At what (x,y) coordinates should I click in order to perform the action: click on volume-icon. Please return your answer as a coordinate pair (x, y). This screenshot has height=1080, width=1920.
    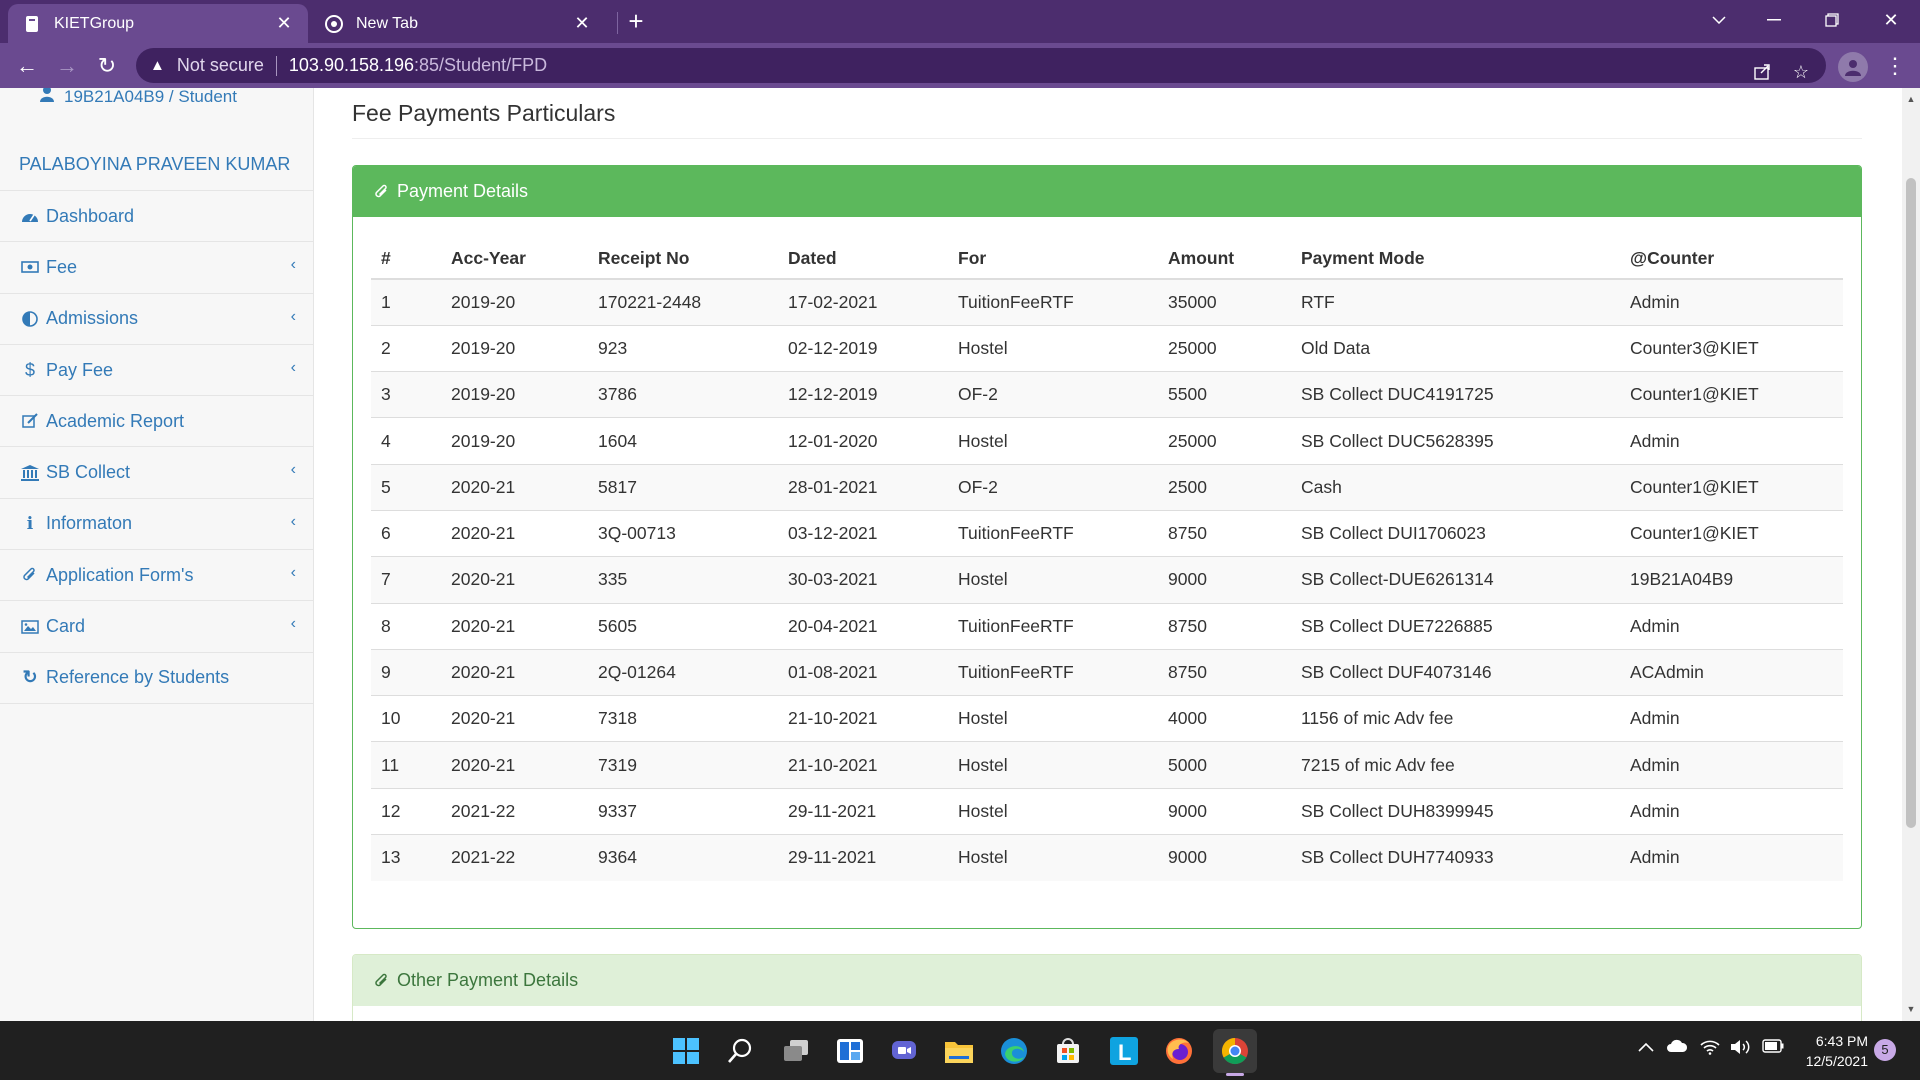
    Looking at the image, I should click on (1741, 1049).